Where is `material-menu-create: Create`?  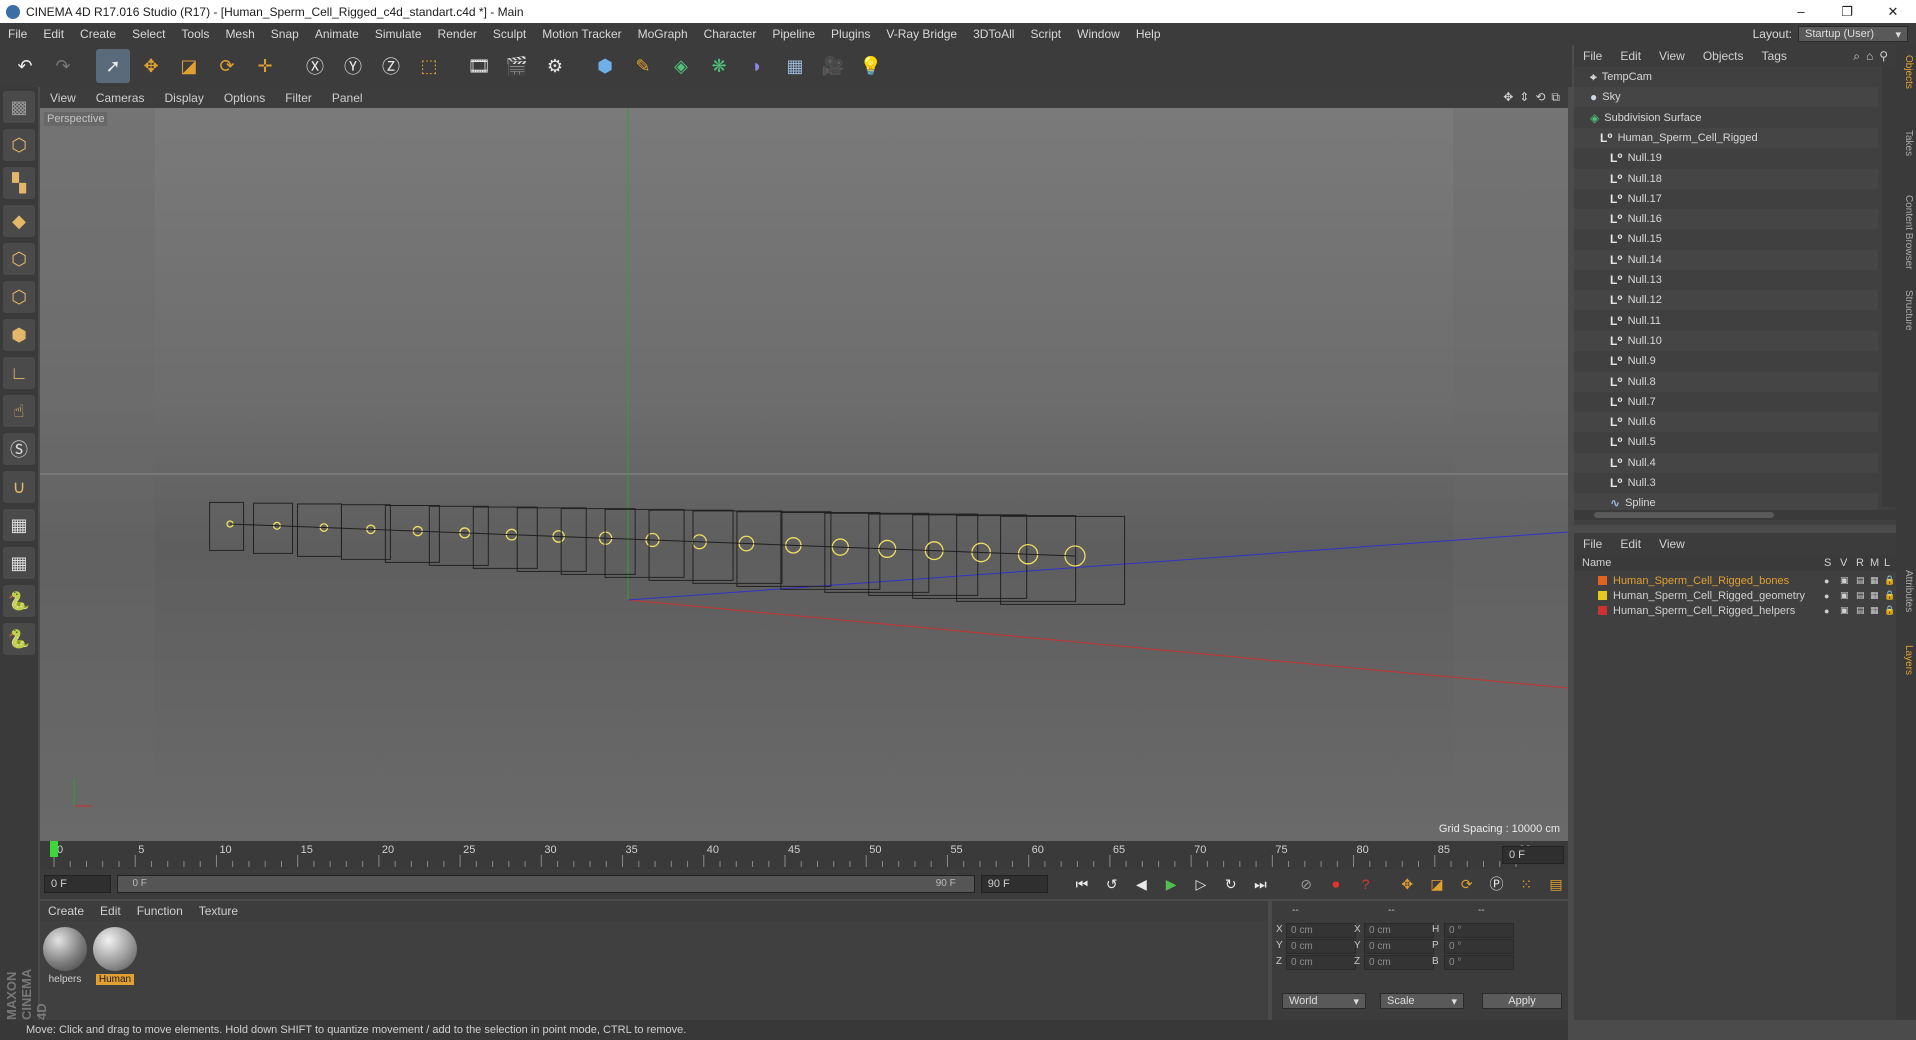
material-menu-create: Create is located at coordinates (66, 911).